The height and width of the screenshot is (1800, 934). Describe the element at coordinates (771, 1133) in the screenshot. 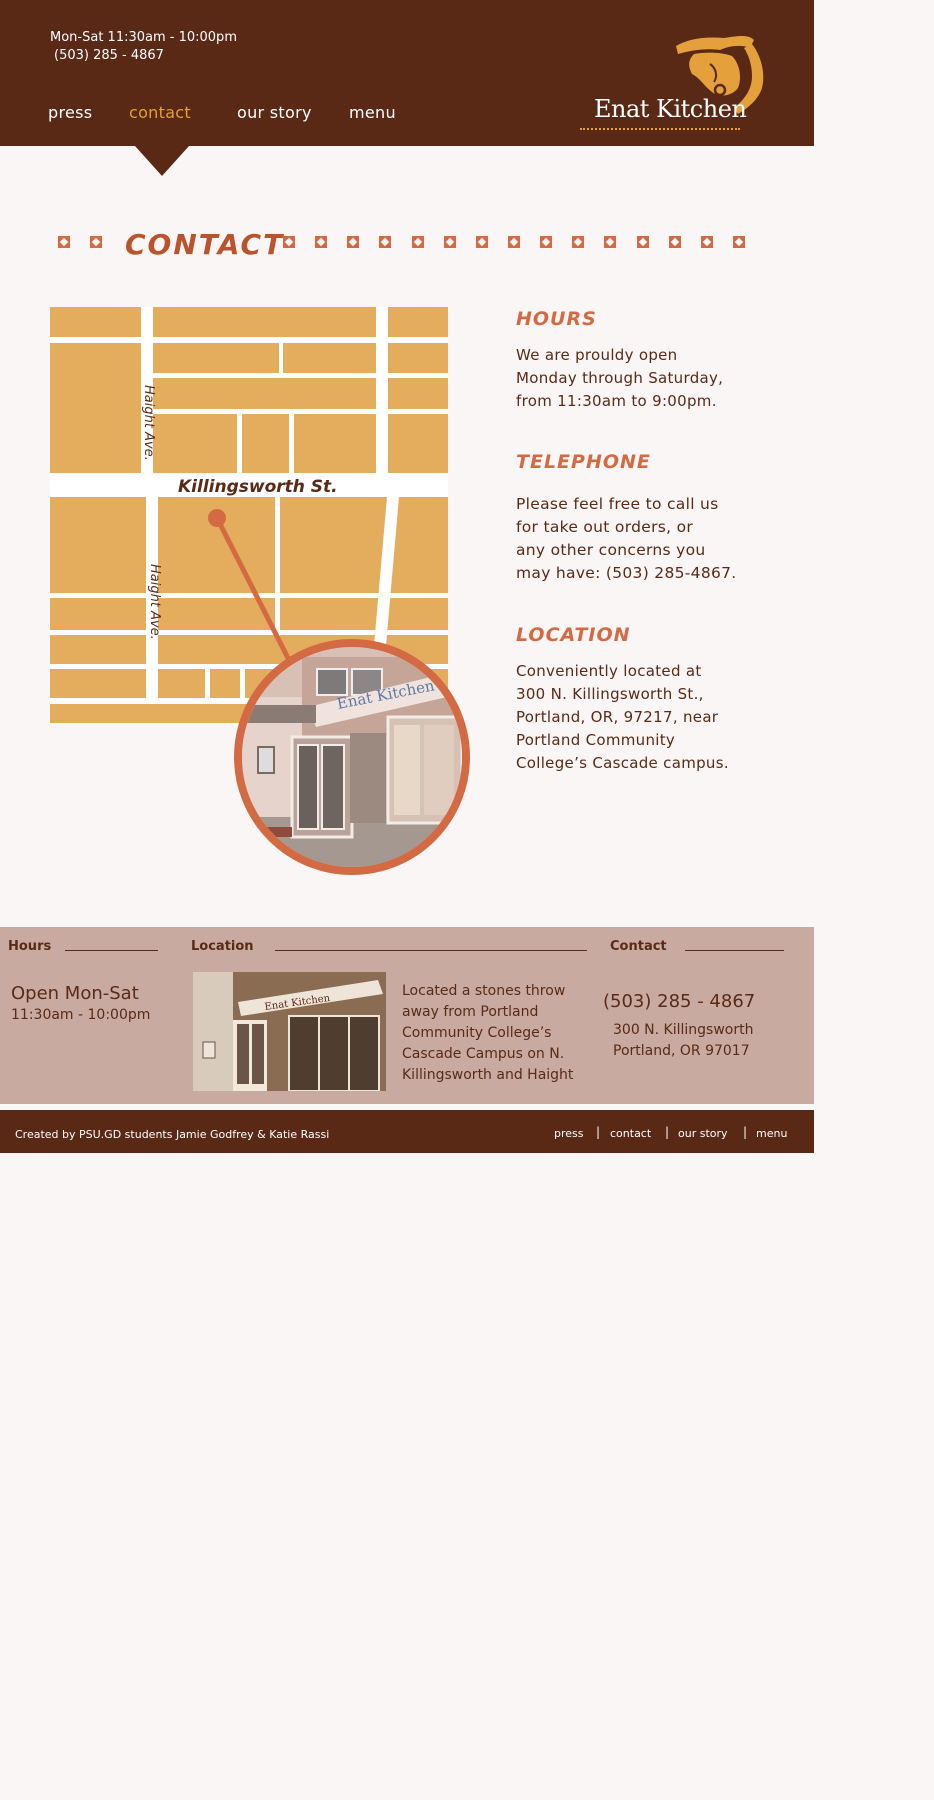

I see `footer-nav-menu: menu` at that location.